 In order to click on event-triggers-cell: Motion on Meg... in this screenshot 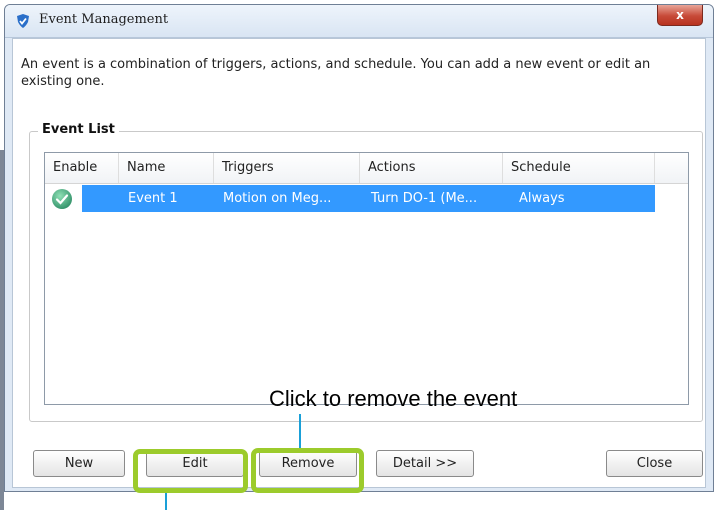, I will do `click(277, 198)`.